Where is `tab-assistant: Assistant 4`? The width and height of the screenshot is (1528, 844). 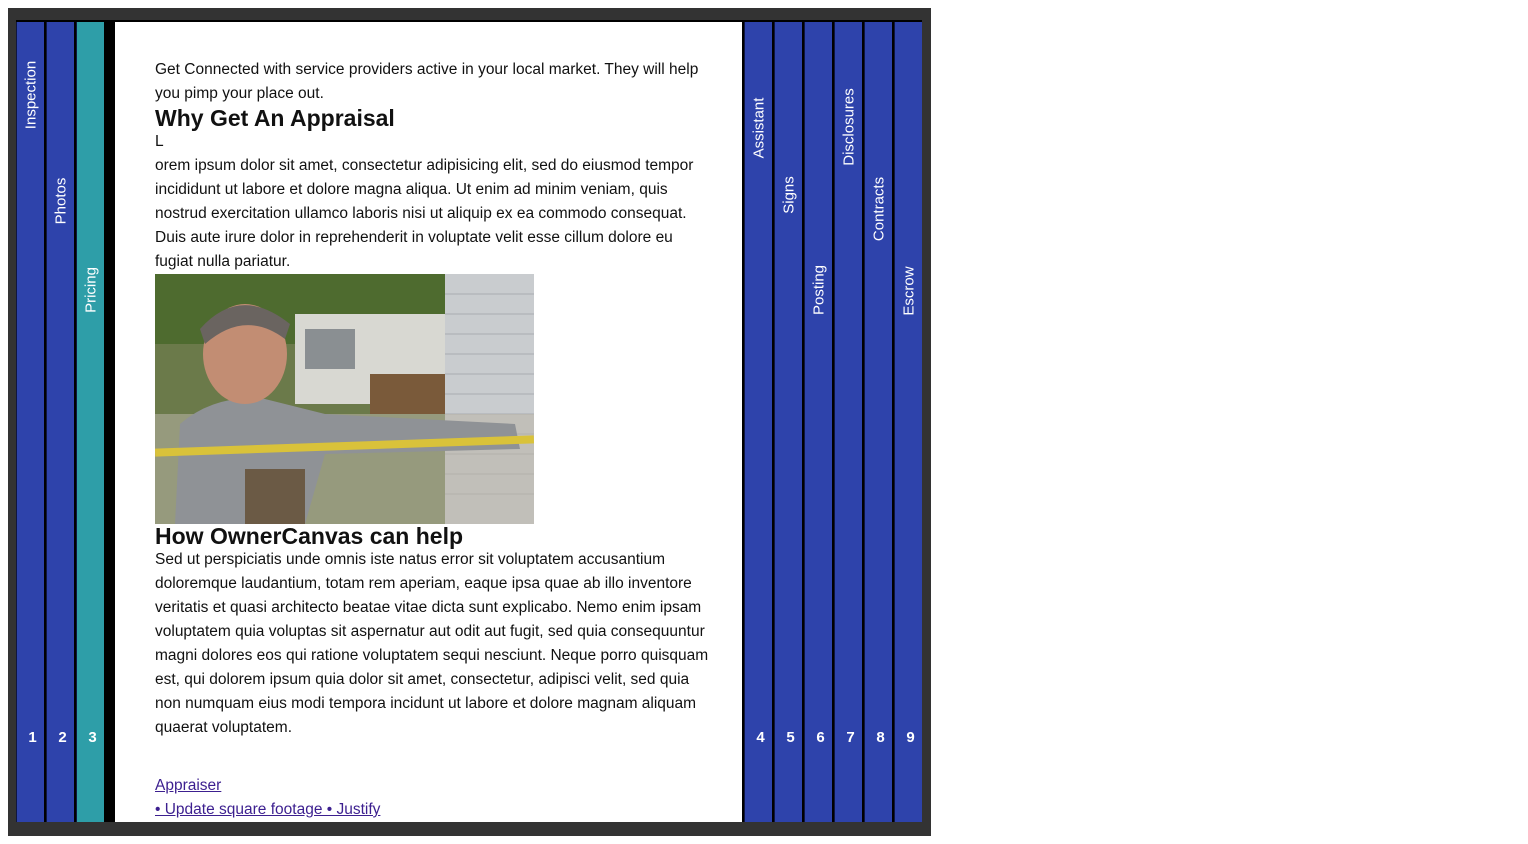 tab-assistant: Assistant 4 is located at coordinates (758, 422).